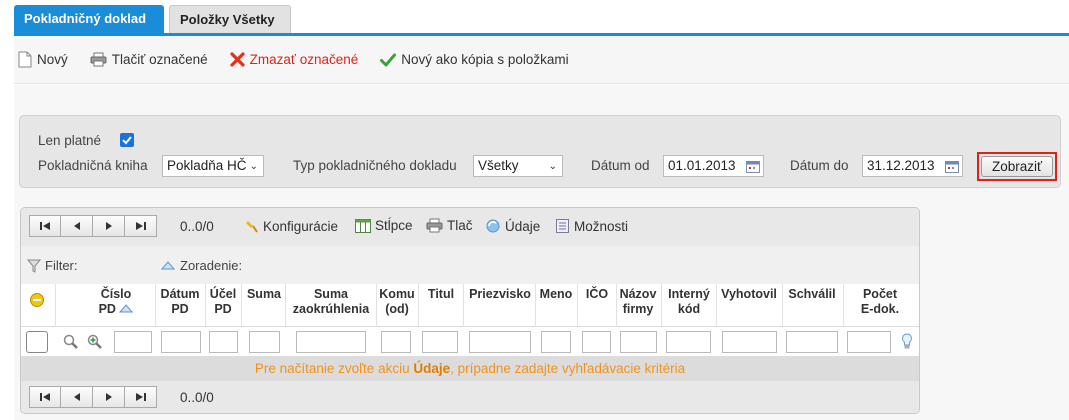  I want to click on date-to-label: Dátum do, so click(819, 165).